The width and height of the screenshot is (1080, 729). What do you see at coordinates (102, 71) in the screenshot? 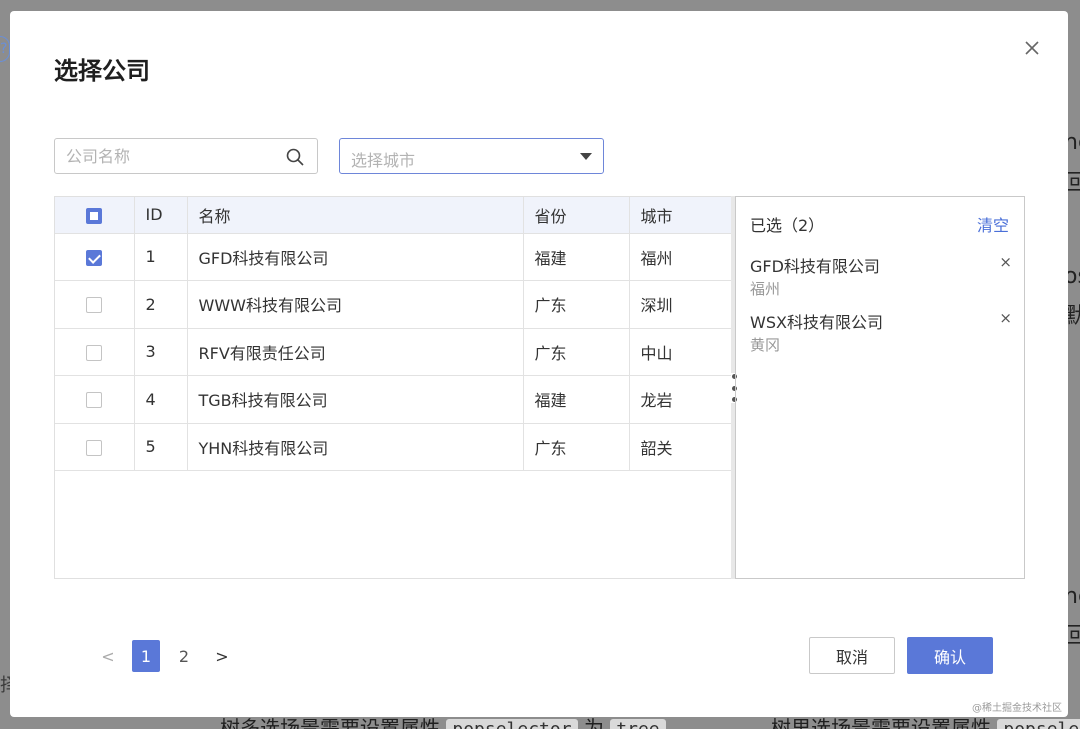
I see `dialog-title: 选择公司` at bounding box center [102, 71].